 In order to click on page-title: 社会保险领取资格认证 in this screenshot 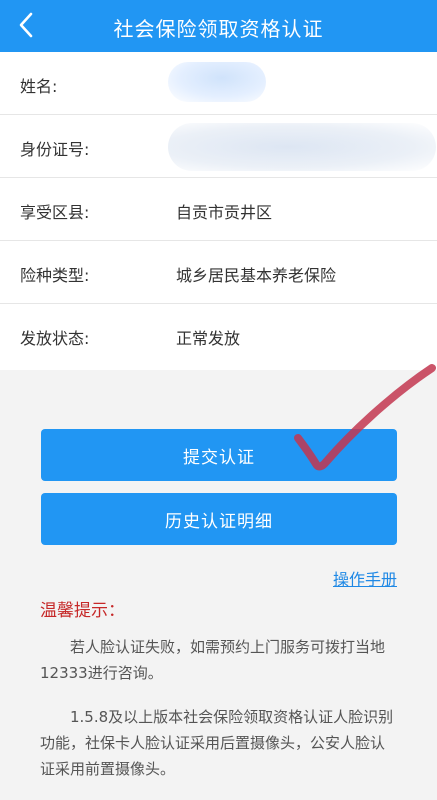, I will do `click(218, 29)`.